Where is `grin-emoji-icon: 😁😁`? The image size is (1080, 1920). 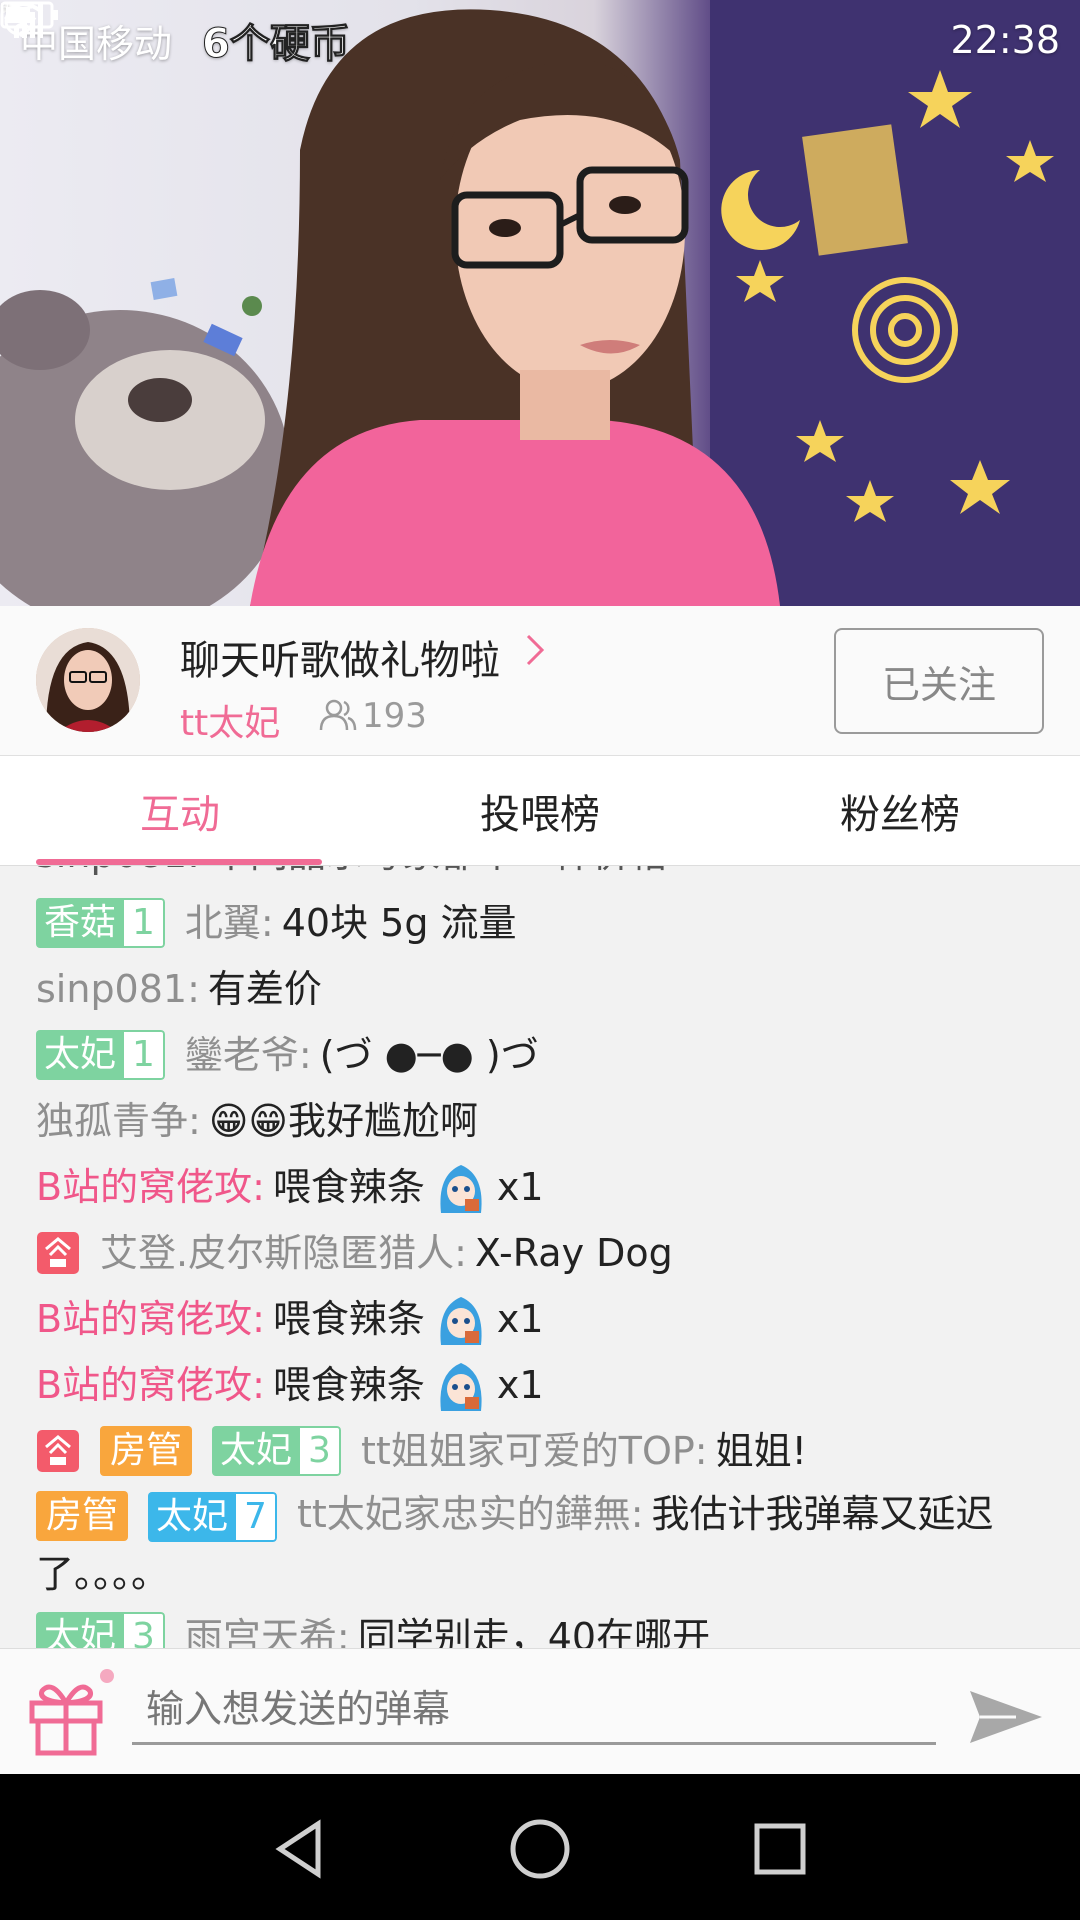
grin-emoji-icon: 😁😁 is located at coordinates (248, 1121).